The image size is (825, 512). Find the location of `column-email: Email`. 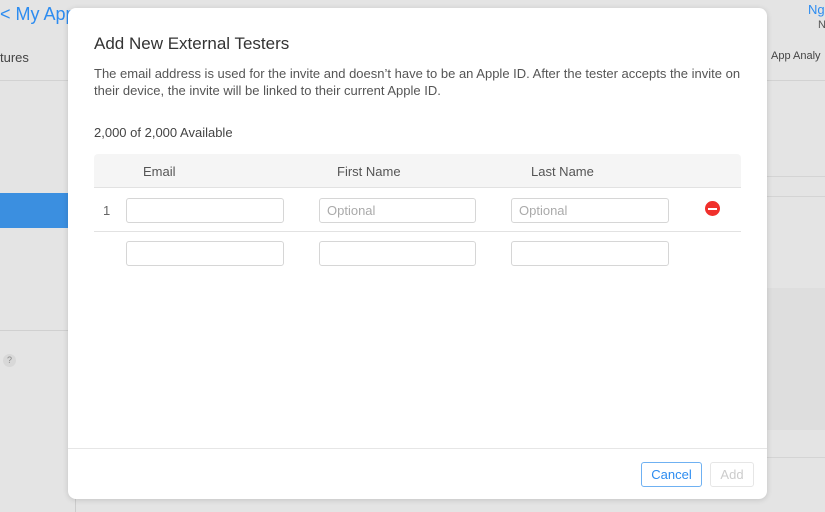

column-email: Email is located at coordinates (159, 171).